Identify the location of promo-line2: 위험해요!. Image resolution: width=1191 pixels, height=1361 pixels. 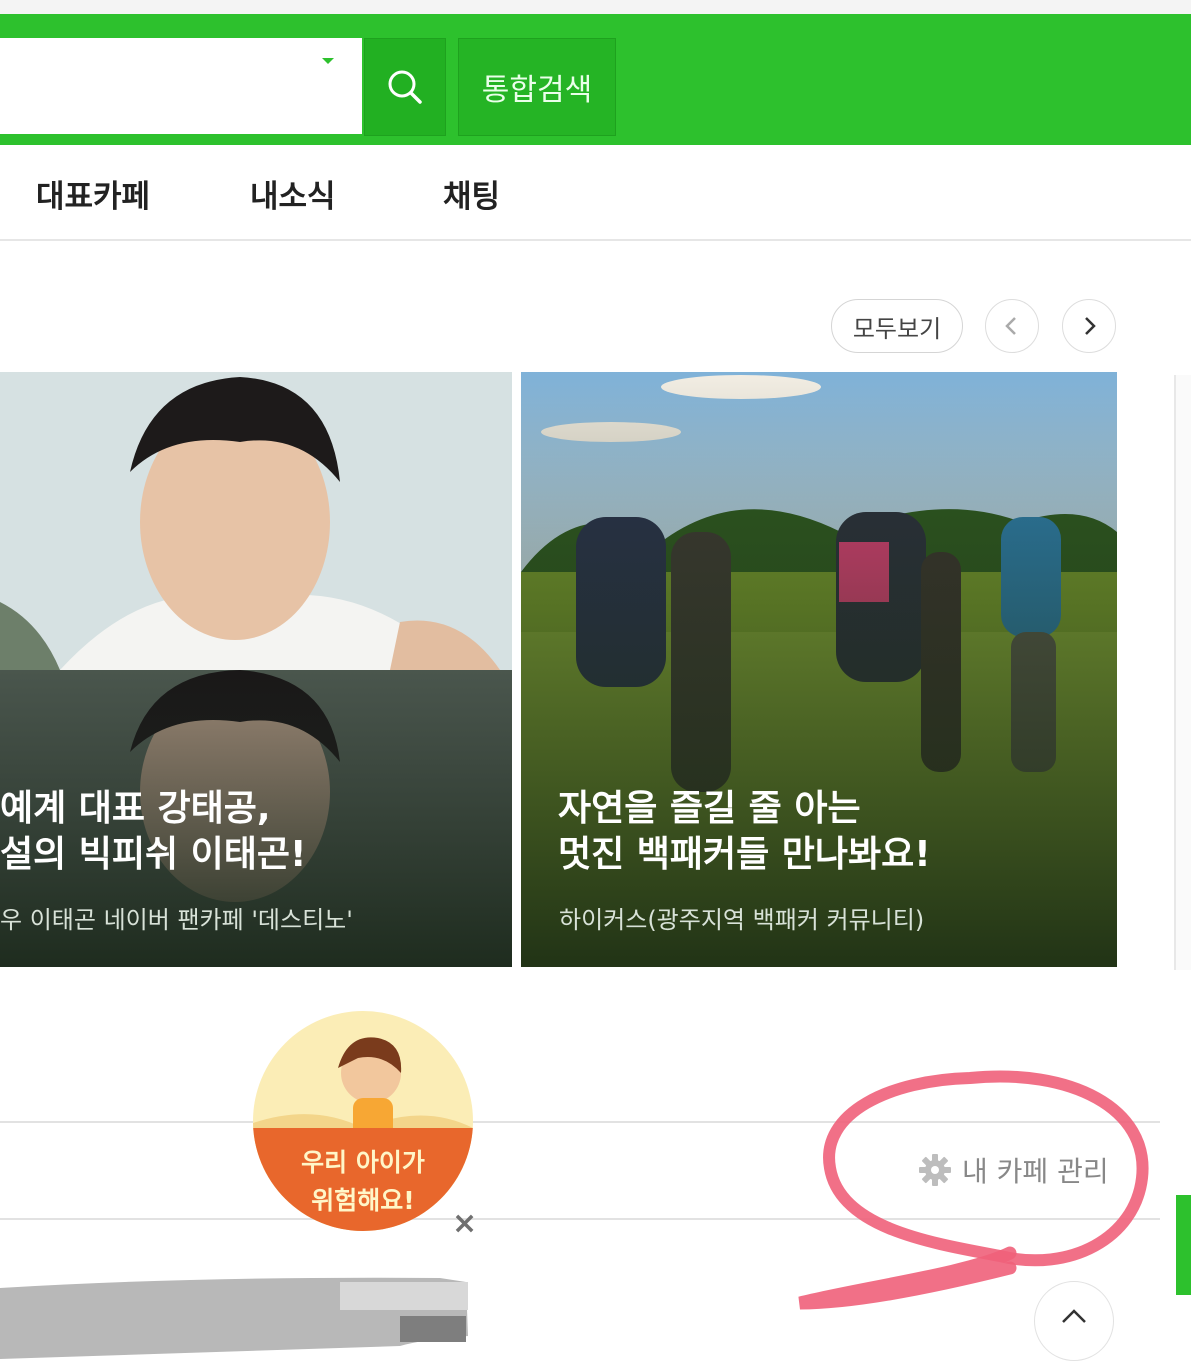
(363, 1200).